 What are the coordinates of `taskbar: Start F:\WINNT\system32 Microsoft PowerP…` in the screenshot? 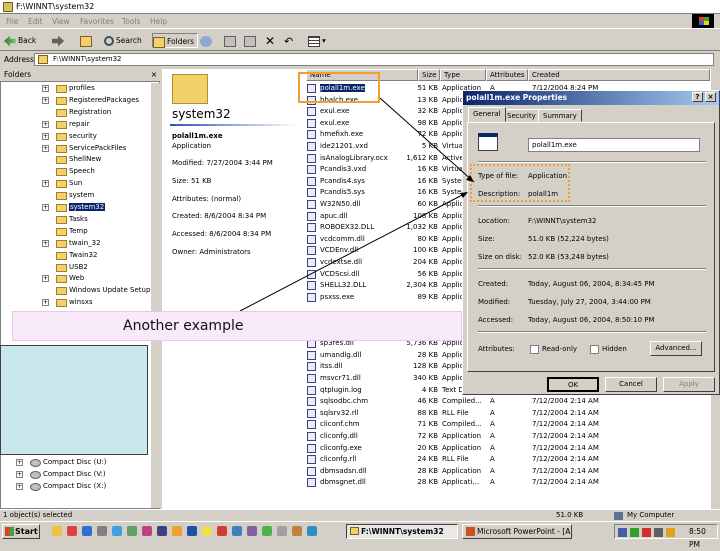 It's located at (360, 535).